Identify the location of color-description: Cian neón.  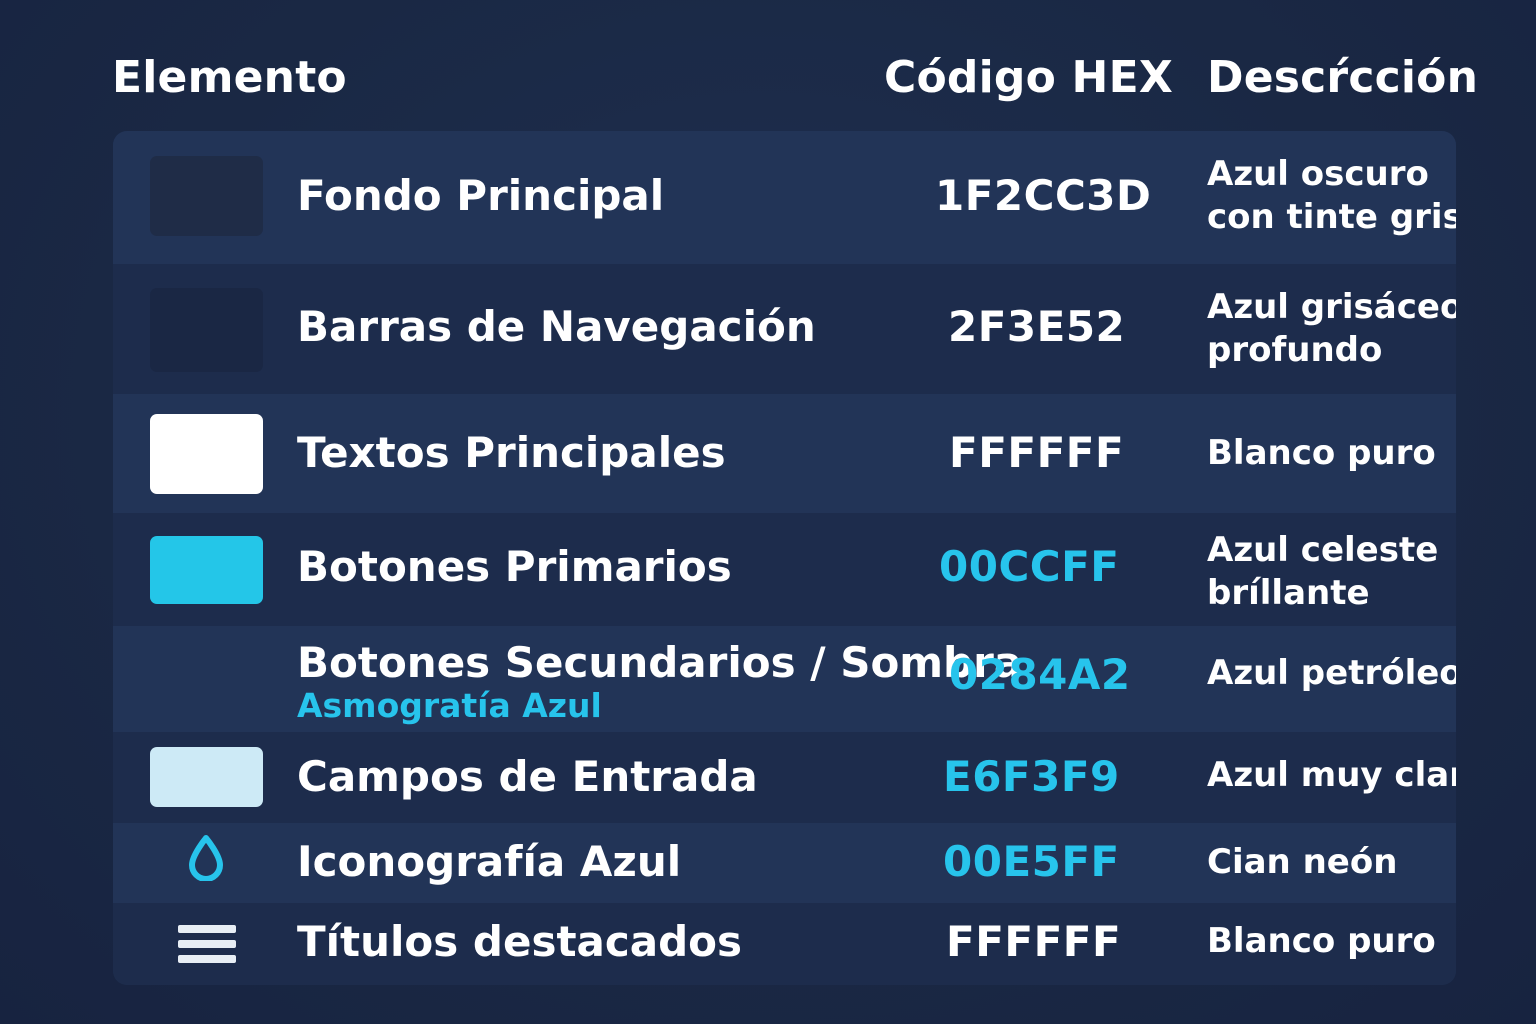
(1302, 862).